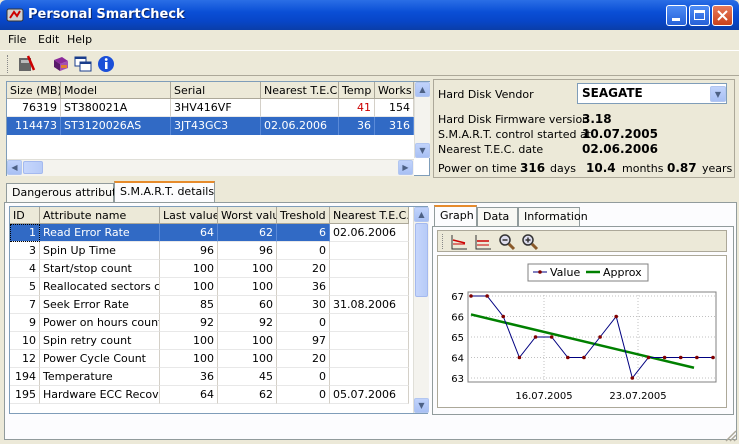 The height and width of the screenshot is (444, 739). What do you see at coordinates (100, 305) in the screenshot?
I see `attr-cell-name: Seek Error Rate` at bounding box center [100, 305].